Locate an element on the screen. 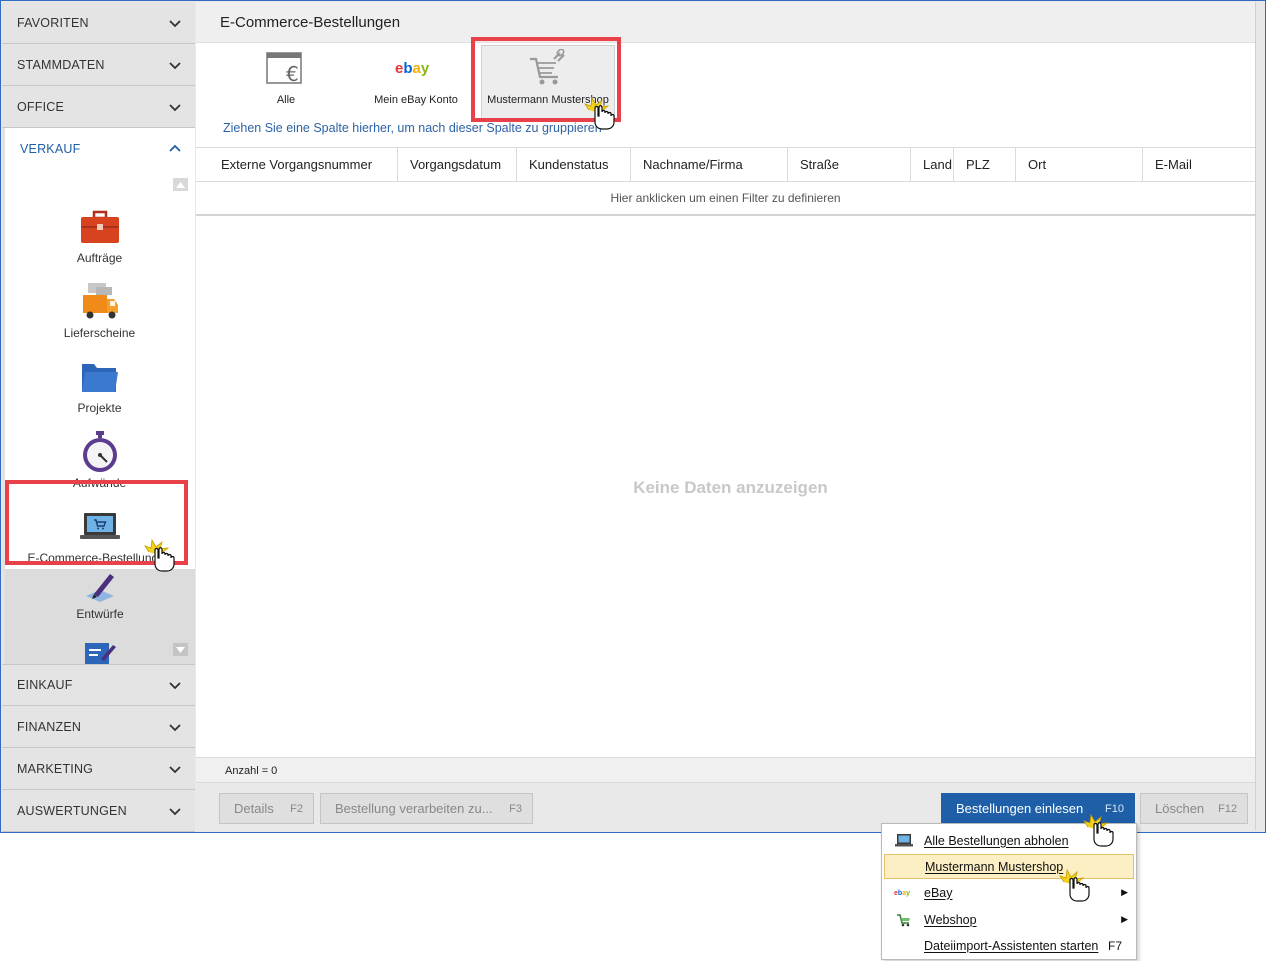 Image resolution: width=1266 pixels, height=961 pixels. delete-button: Löschen F12 is located at coordinates (1194, 808).